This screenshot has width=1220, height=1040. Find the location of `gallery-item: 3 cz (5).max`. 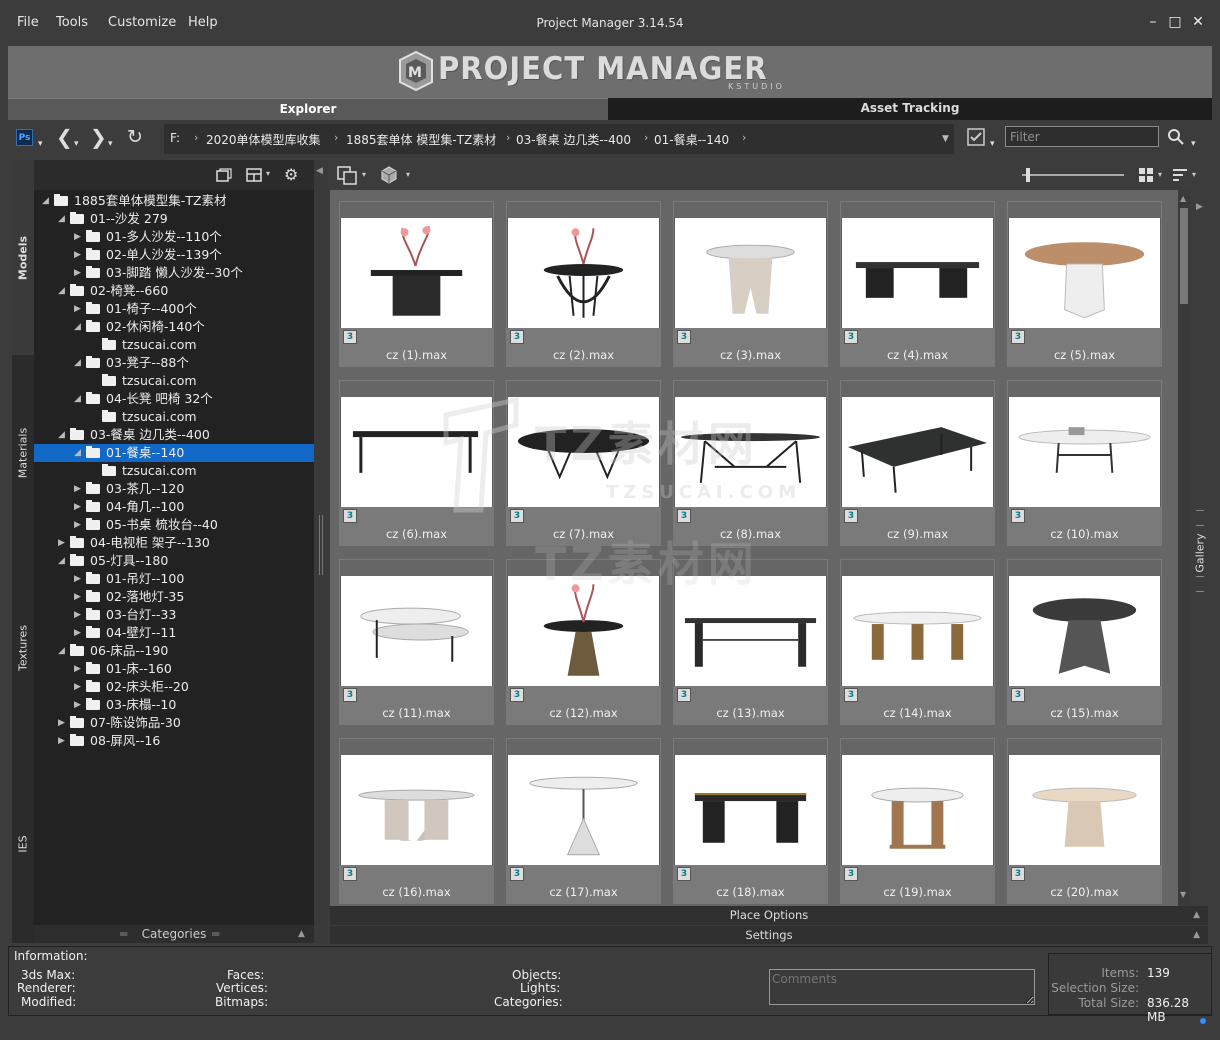

gallery-item: 3 cz (5).max is located at coordinates (1084, 284).